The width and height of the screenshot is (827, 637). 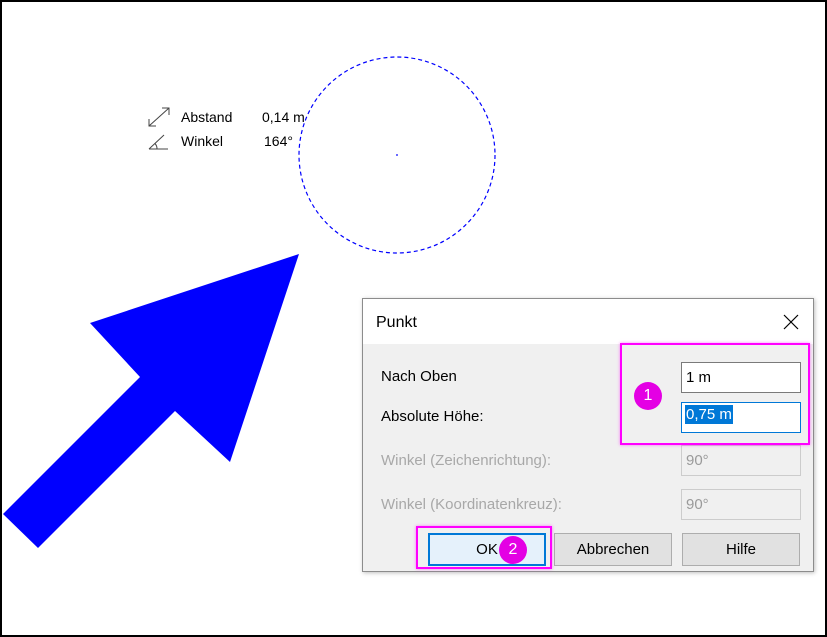 What do you see at coordinates (283, 117) in the screenshot?
I see `distance-value: 0,14 m` at bounding box center [283, 117].